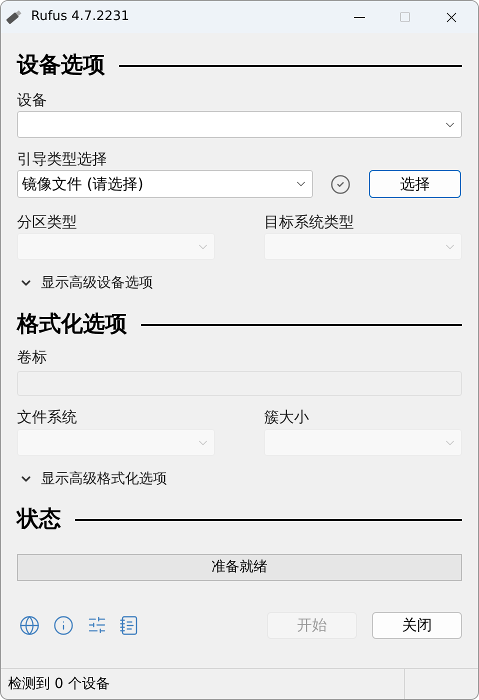 Image resolution: width=479 pixels, height=700 pixels. I want to click on dropdown: 镜像文件 (请选择), so click(165, 184).